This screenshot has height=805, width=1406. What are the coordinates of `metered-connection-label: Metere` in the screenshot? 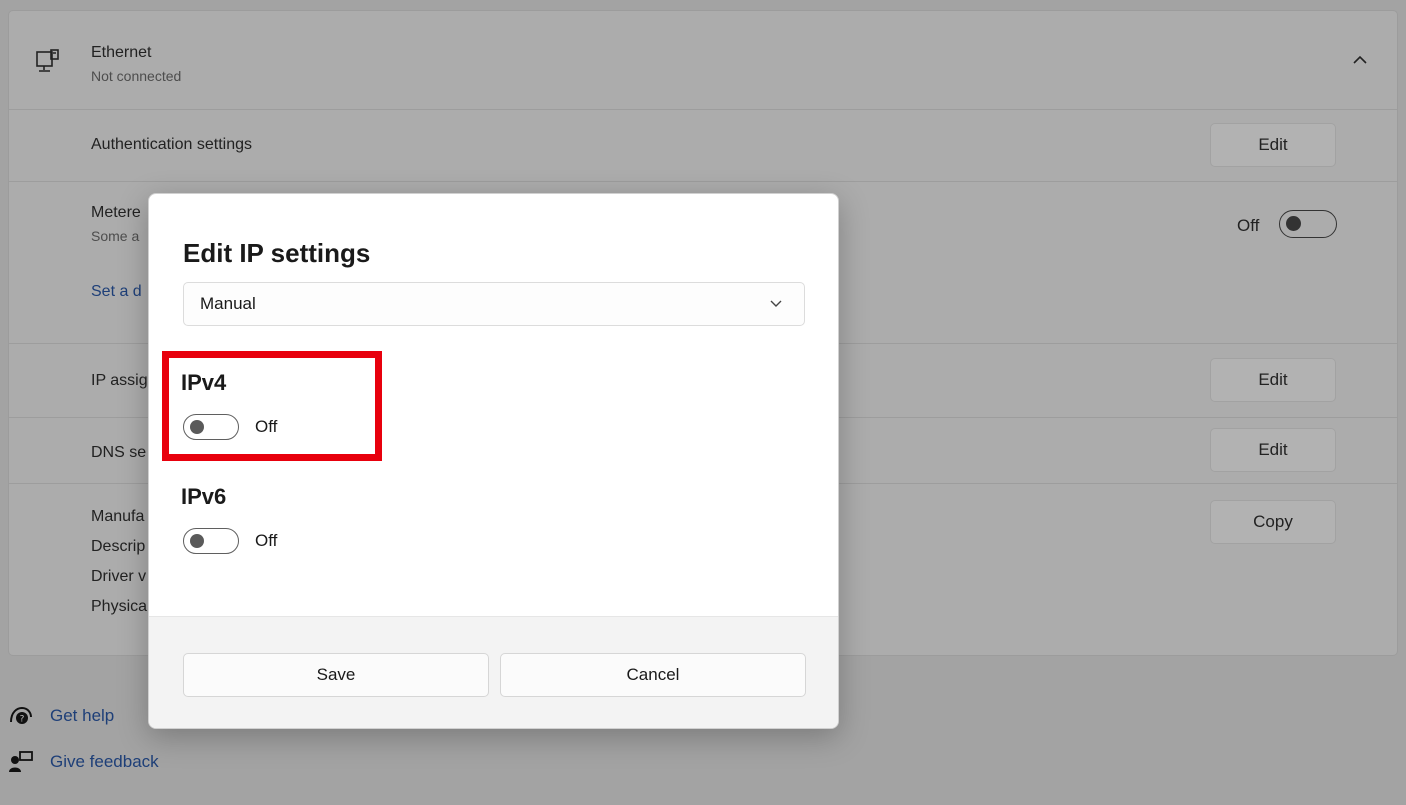 It's located at (116, 212).